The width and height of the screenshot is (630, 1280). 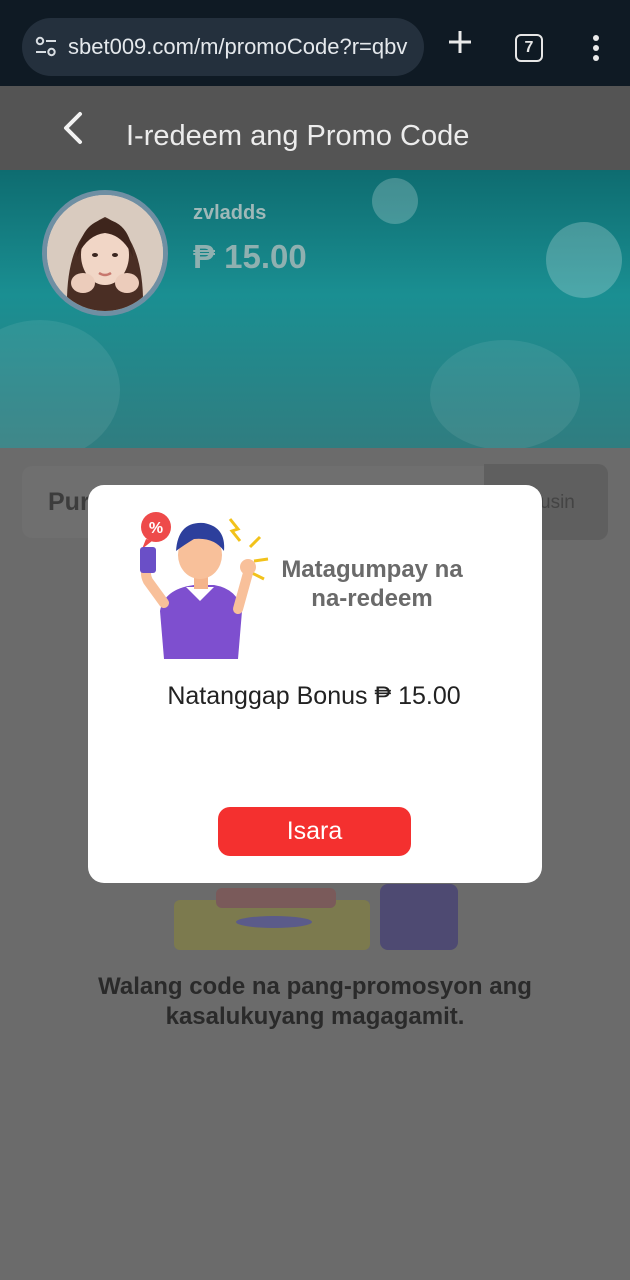 I want to click on avatar-photo, so click(x=105, y=253).